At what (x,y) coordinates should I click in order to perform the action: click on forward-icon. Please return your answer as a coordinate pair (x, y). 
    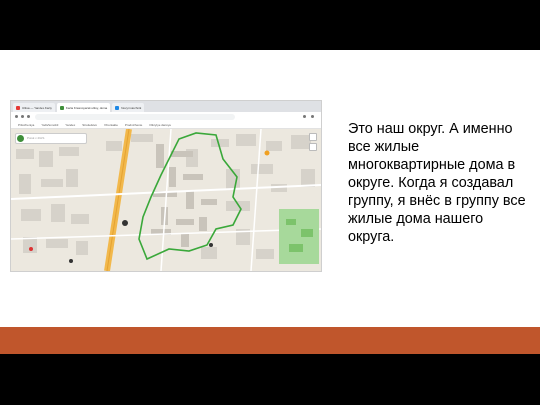
    Looking at the image, I should click on (22, 116).